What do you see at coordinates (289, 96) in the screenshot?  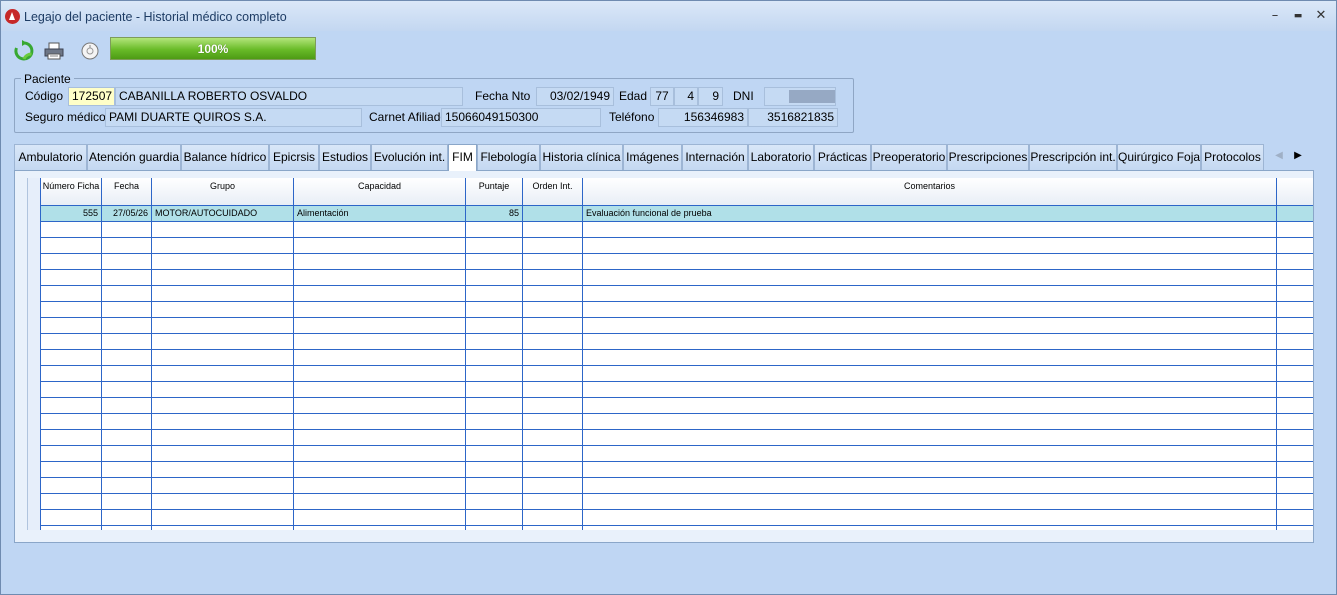 I see `patient-name-field: CABANILLA ROBERTO OSVALDO` at bounding box center [289, 96].